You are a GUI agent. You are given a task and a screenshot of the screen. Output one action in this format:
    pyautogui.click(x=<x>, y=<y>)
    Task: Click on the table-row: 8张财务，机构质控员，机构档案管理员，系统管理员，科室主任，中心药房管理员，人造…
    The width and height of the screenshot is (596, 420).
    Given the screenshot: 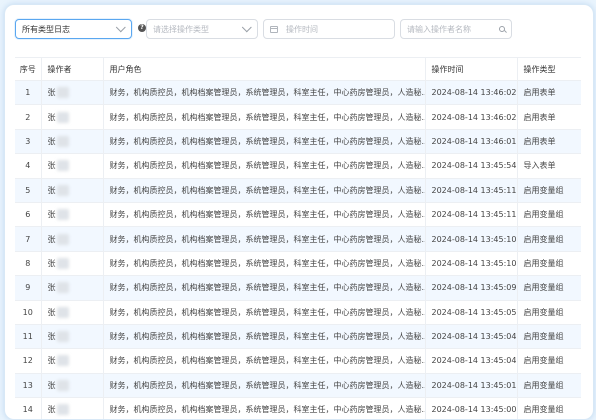 What is the action you would take?
    pyautogui.click(x=298, y=263)
    